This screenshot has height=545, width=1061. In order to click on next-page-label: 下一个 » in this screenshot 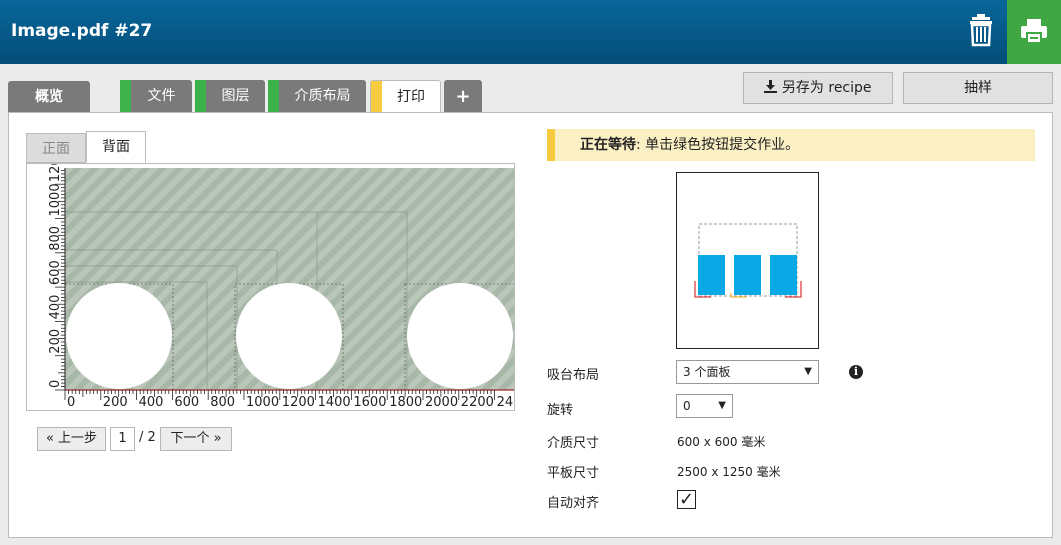, I will do `click(196, 438)`.